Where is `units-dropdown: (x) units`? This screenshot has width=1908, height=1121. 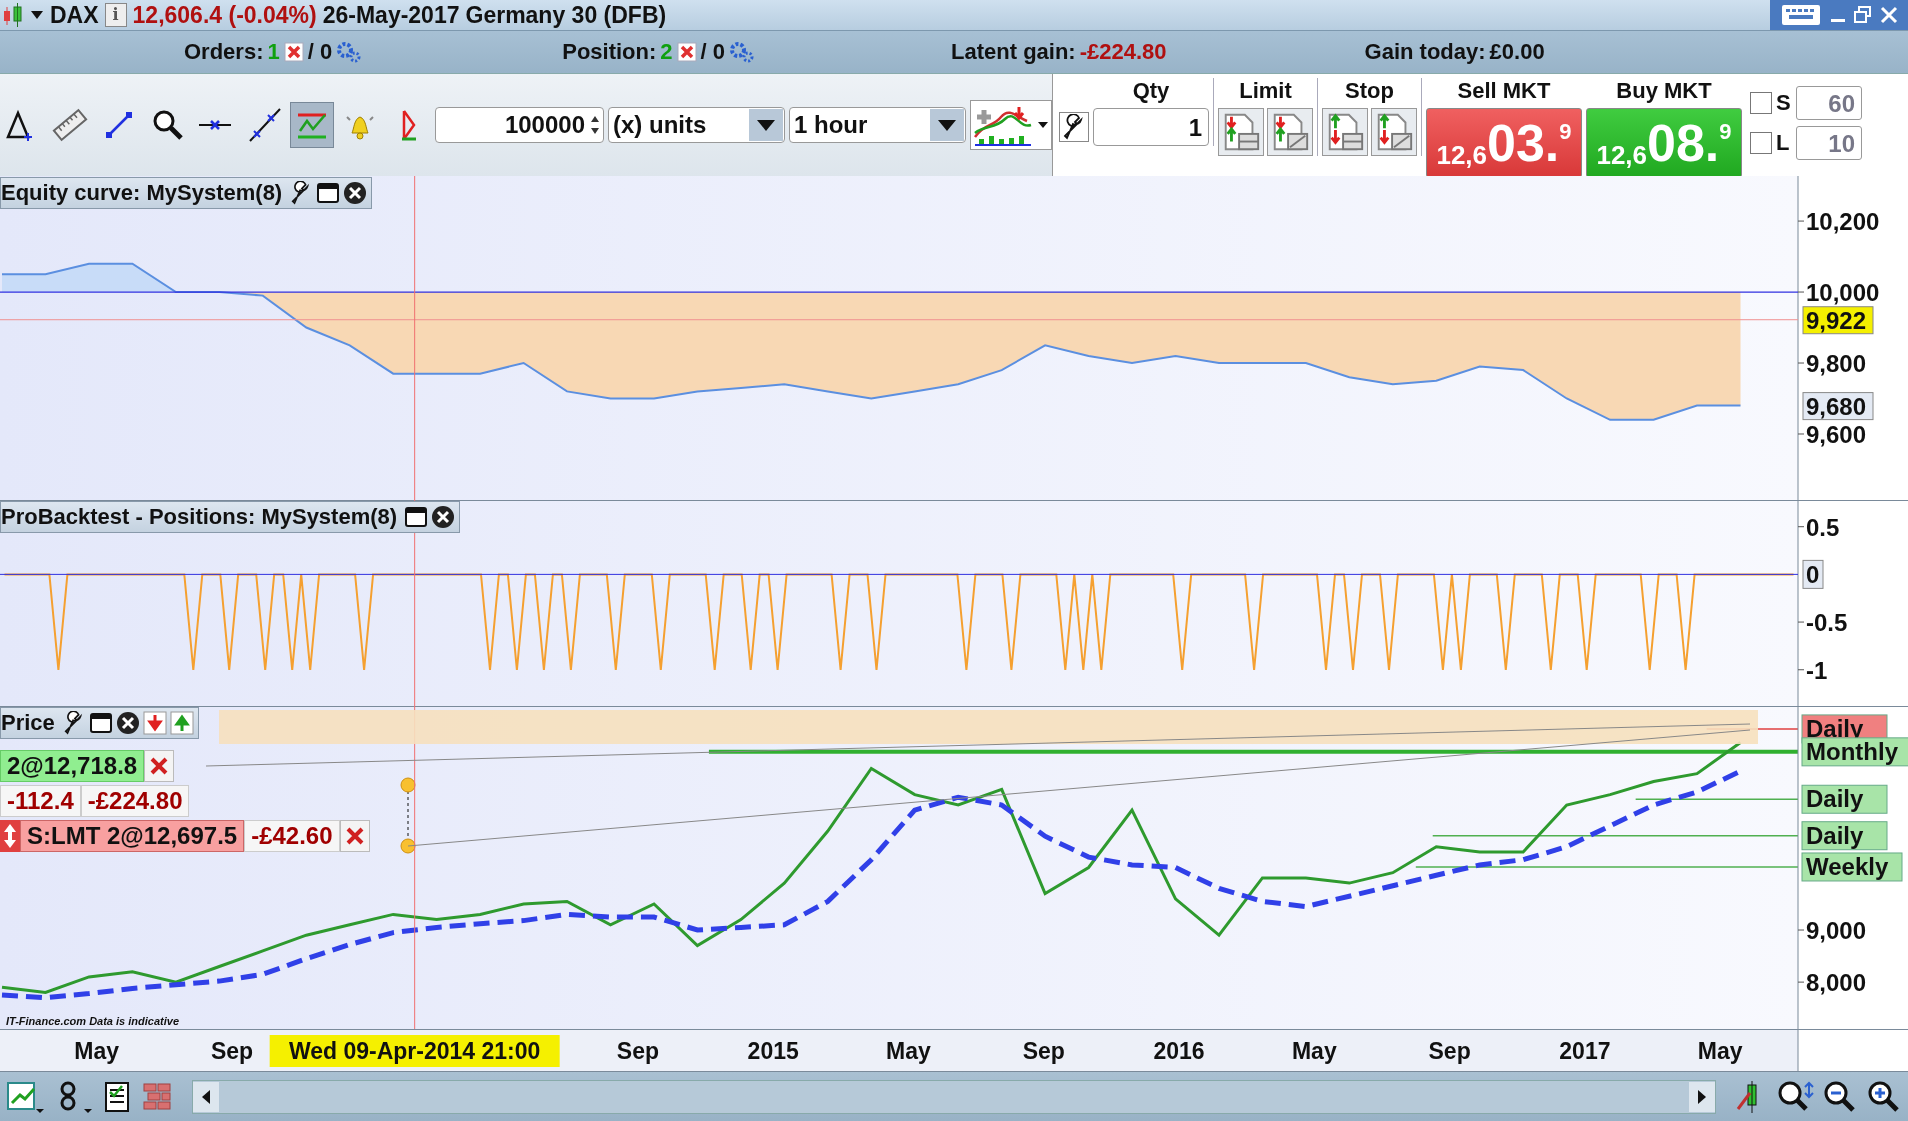 units-dropdown: (x) units is located at coordinates (696, 125).